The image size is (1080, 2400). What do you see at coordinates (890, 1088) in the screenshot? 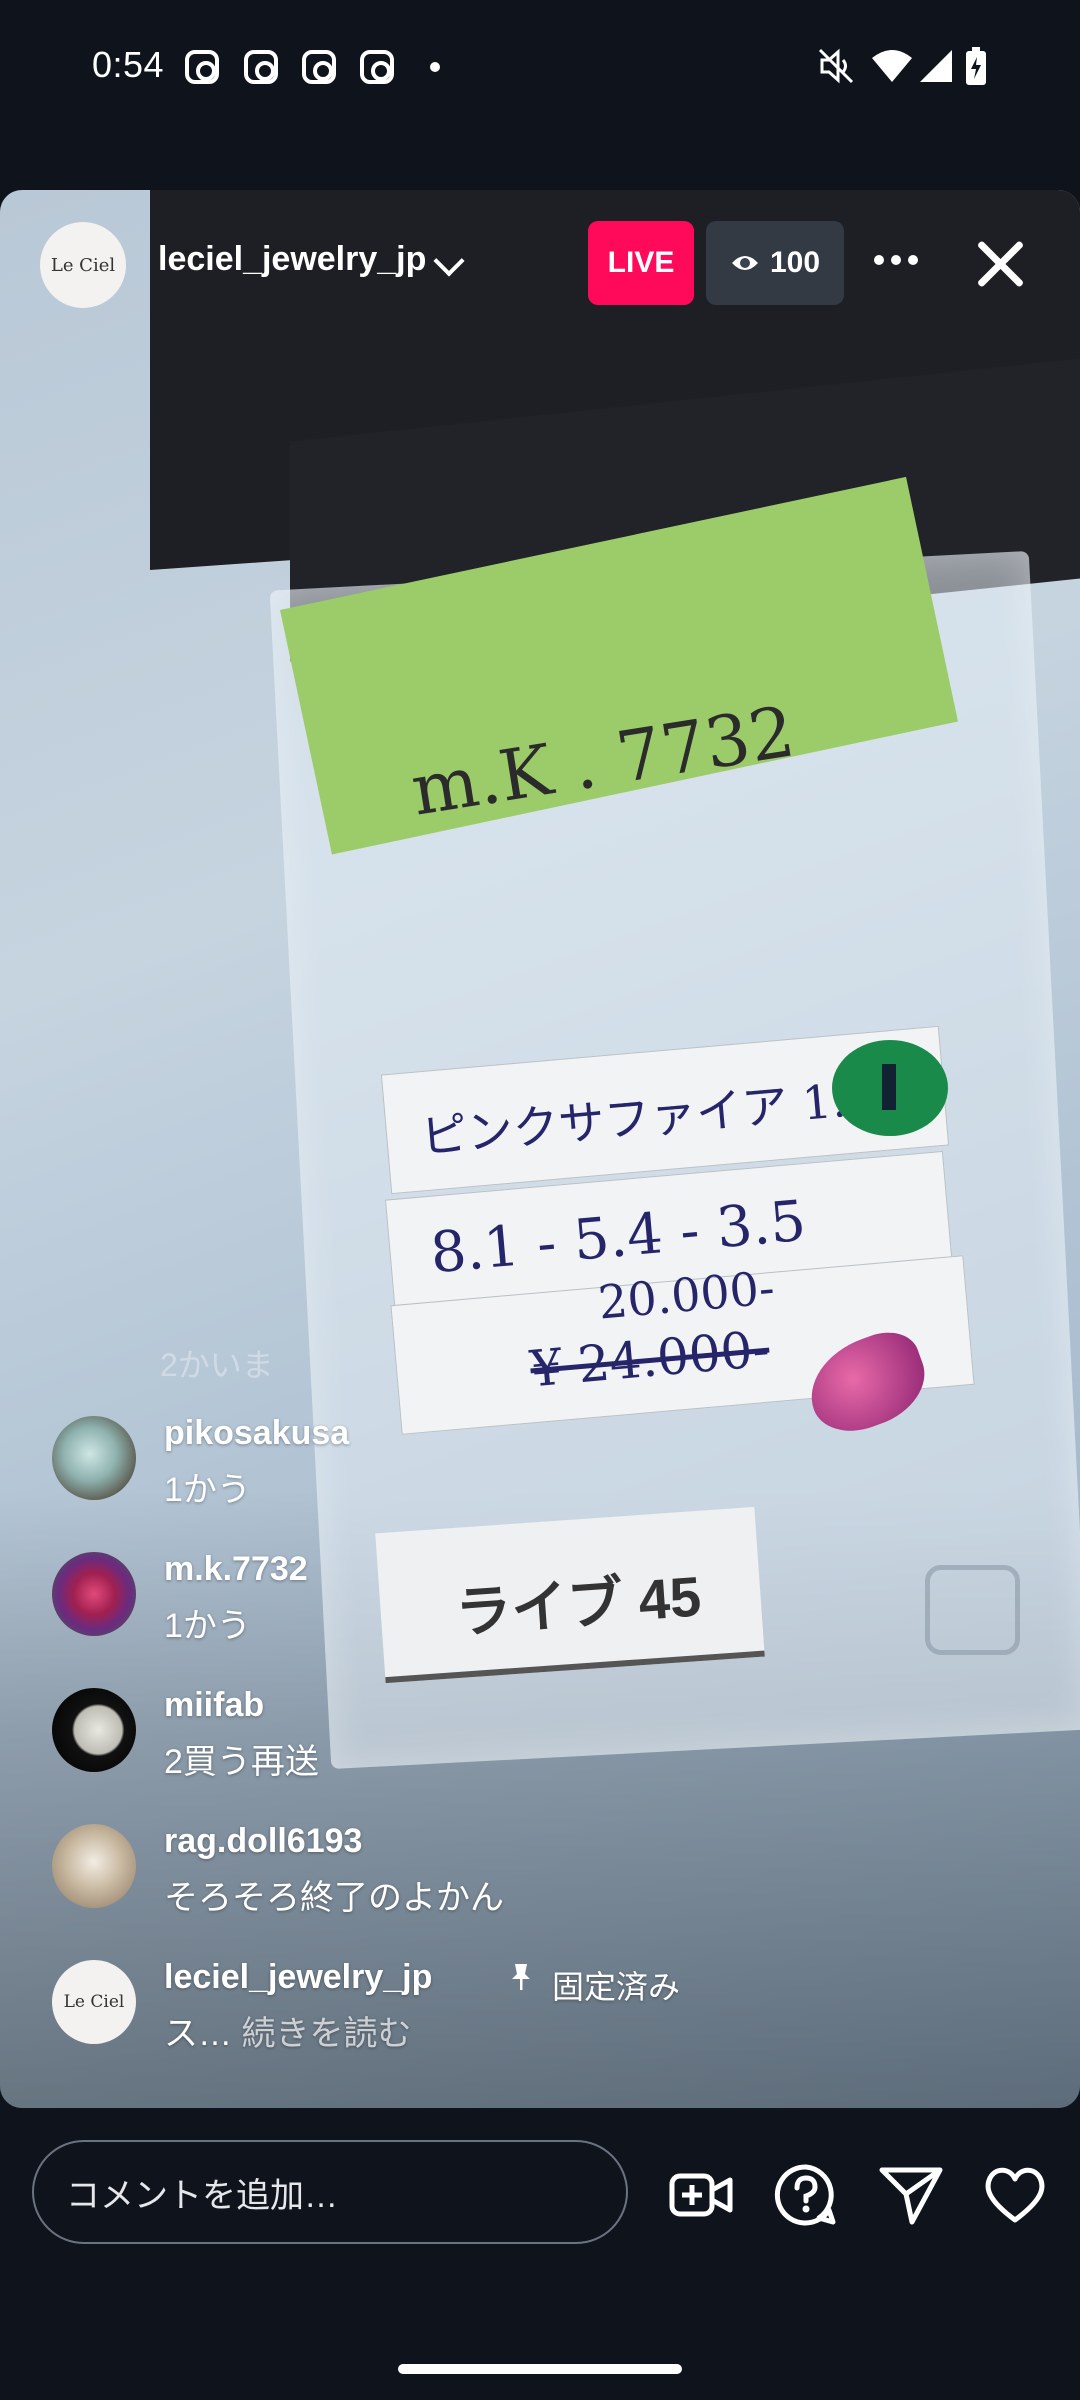
I see `green-sticker` at bounding box center [890, 1088].